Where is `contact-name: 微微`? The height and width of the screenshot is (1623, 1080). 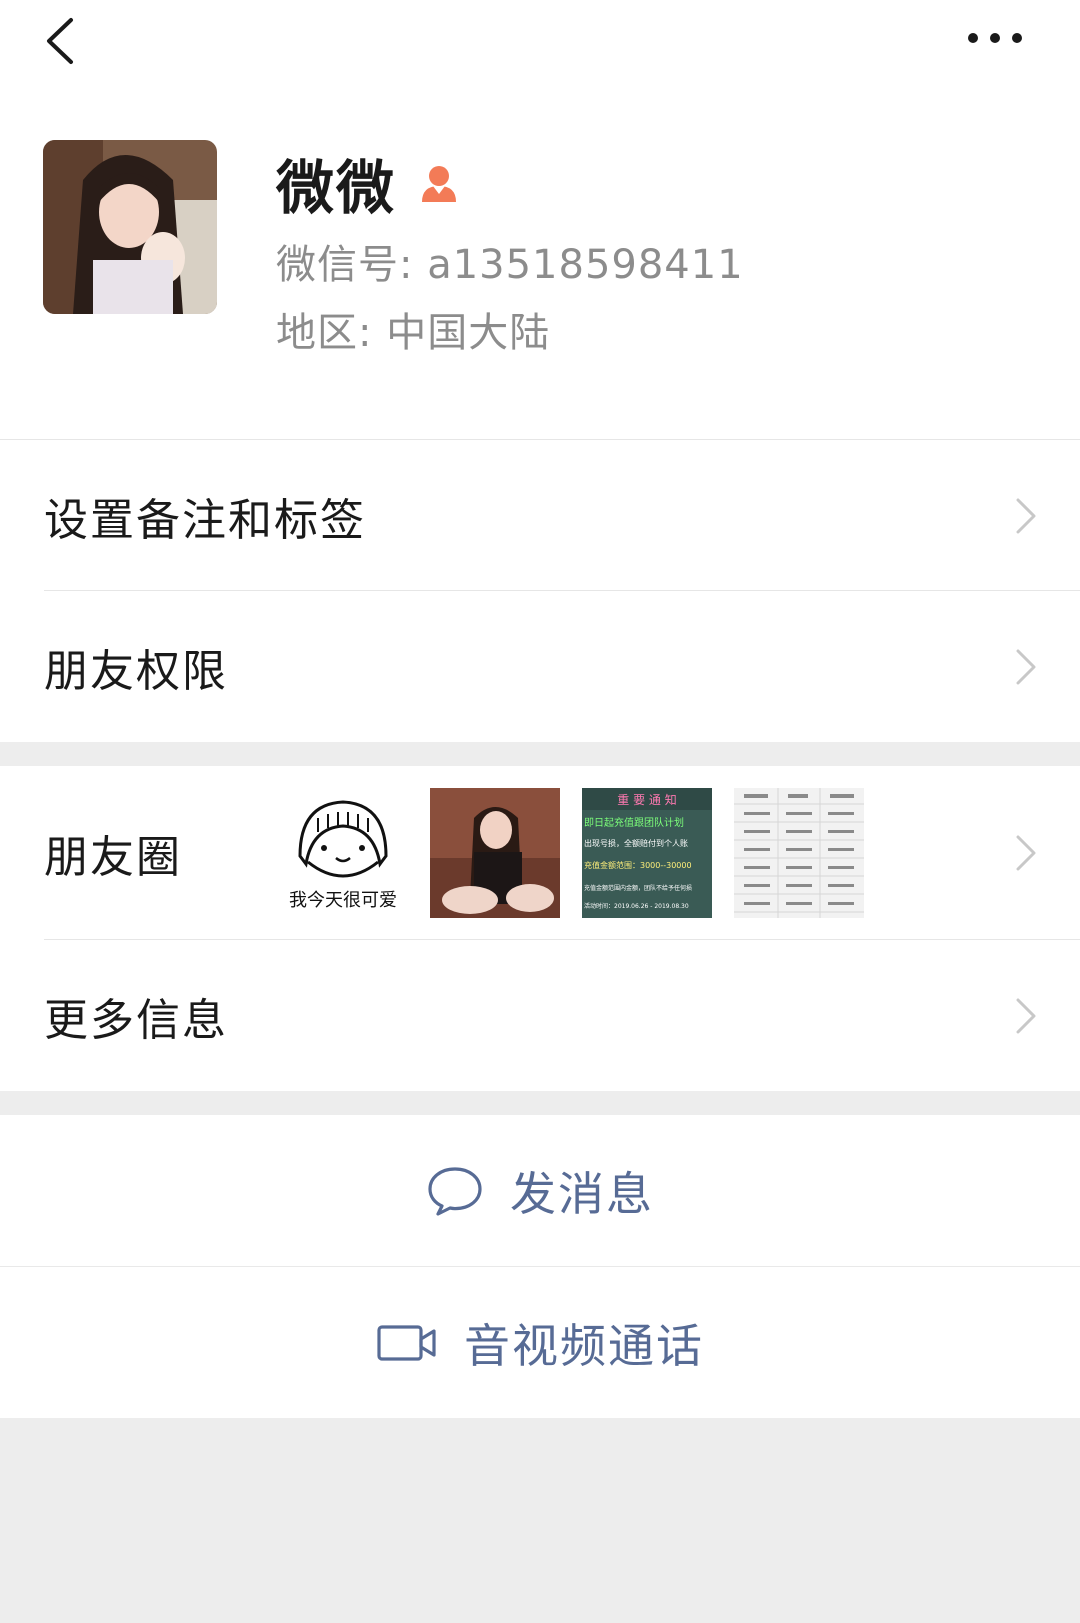 contact-name: 微微 is located at coordinates (336, 188).